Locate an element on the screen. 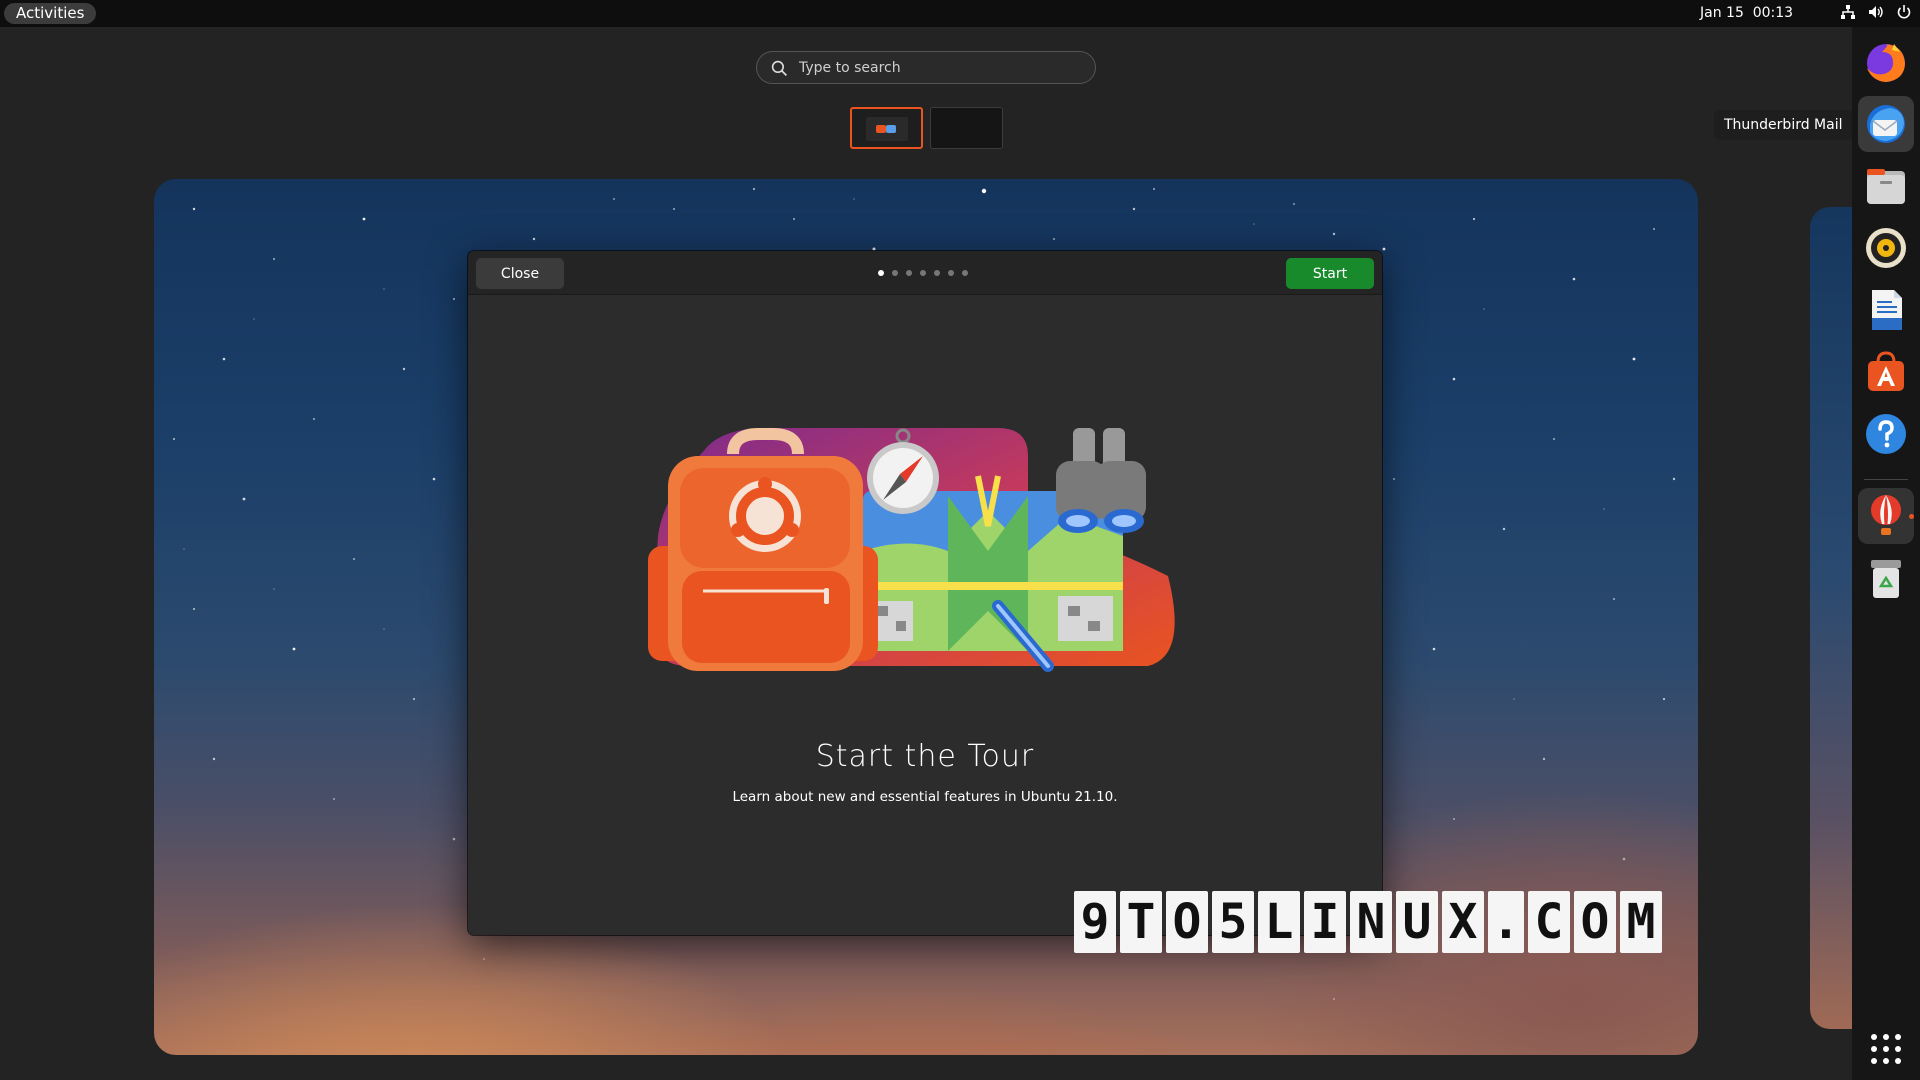 This screenshot has height=1080, width=1920. top-bar: Activities Jan 15 00:13 is located at coordinates (960, 13).